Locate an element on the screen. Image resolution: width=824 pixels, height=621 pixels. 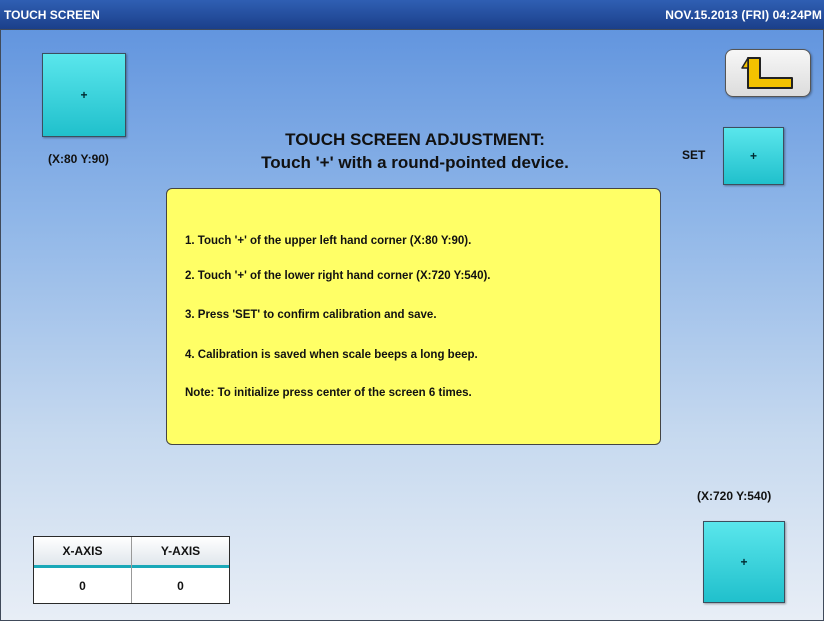
upper-left-calibration-target: + is located at coordinates (84, 95).